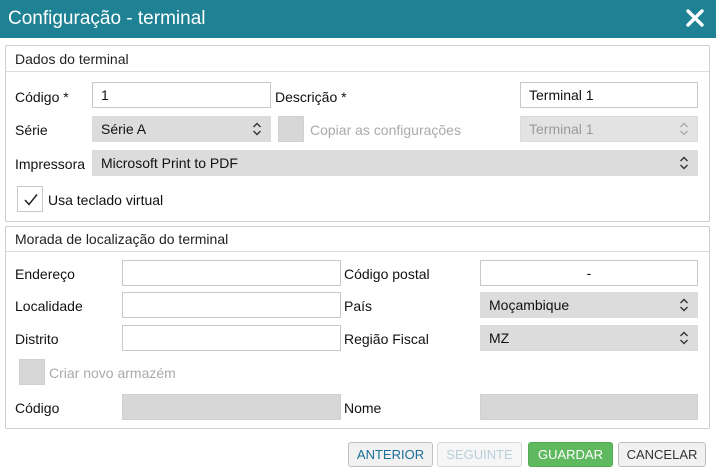  What do you see at coordinates (107, 18) in the screenshot?
I see `dialog-title: Configuração - terminal` at bounding box center [107, 18].